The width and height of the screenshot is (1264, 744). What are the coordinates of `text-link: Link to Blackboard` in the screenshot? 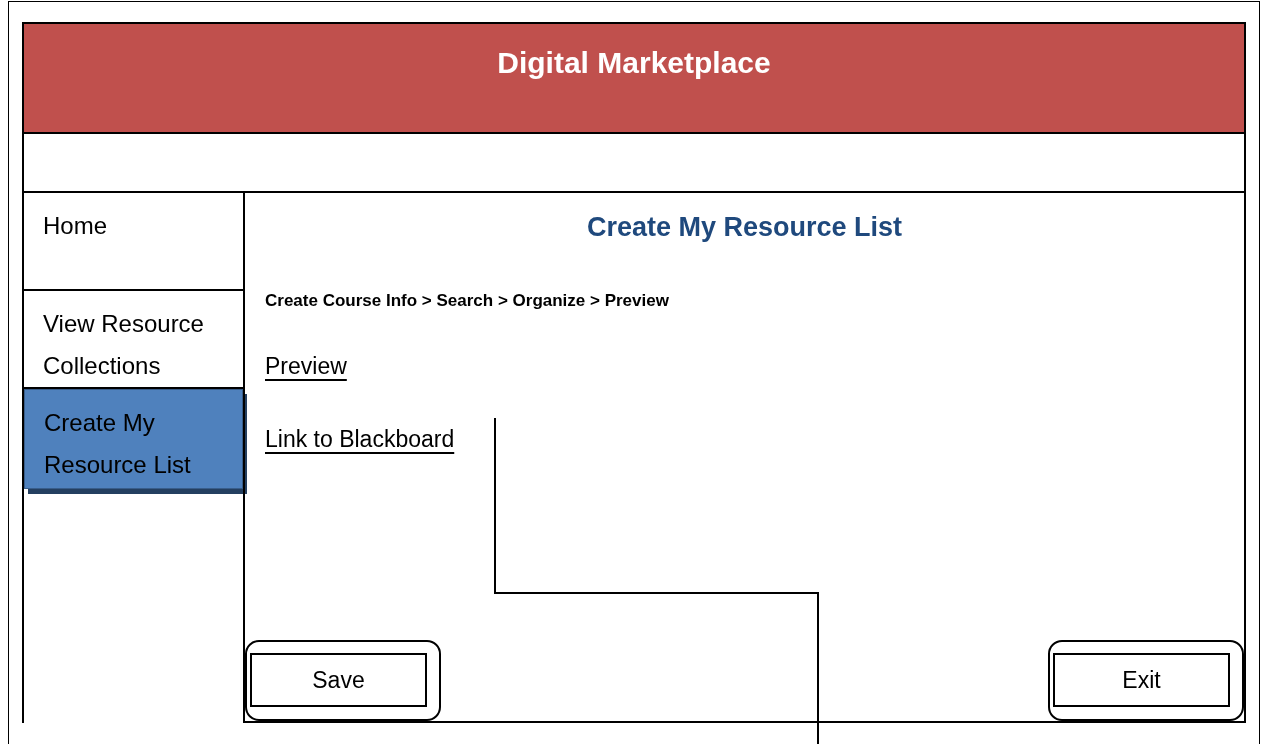 It's located at (360, 438).